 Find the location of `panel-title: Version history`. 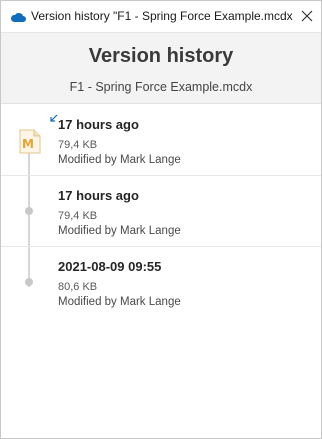

panel-title: Version history is located at coordinates (161, 56).